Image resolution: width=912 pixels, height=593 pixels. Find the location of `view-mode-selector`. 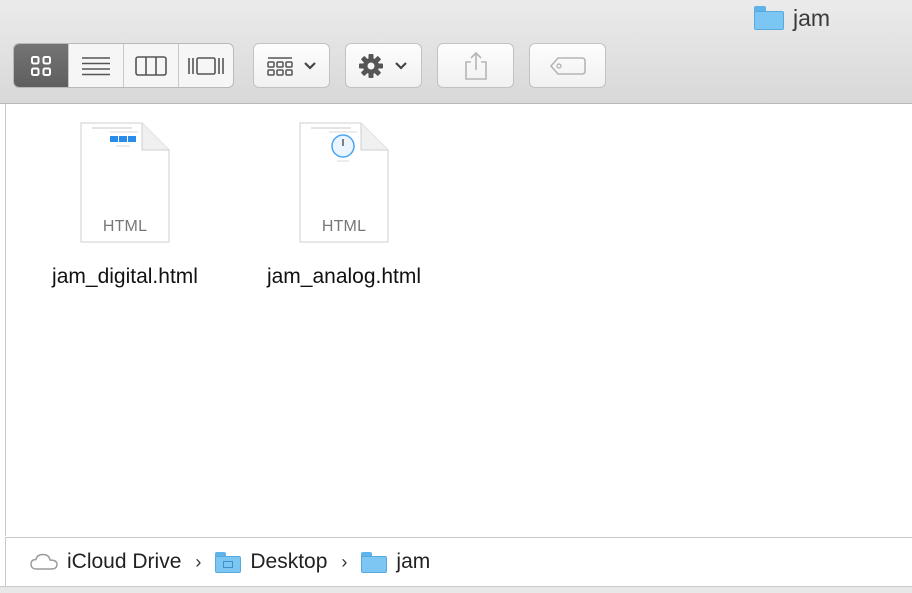

view-mode-selector is located at coordinates (123, 65).